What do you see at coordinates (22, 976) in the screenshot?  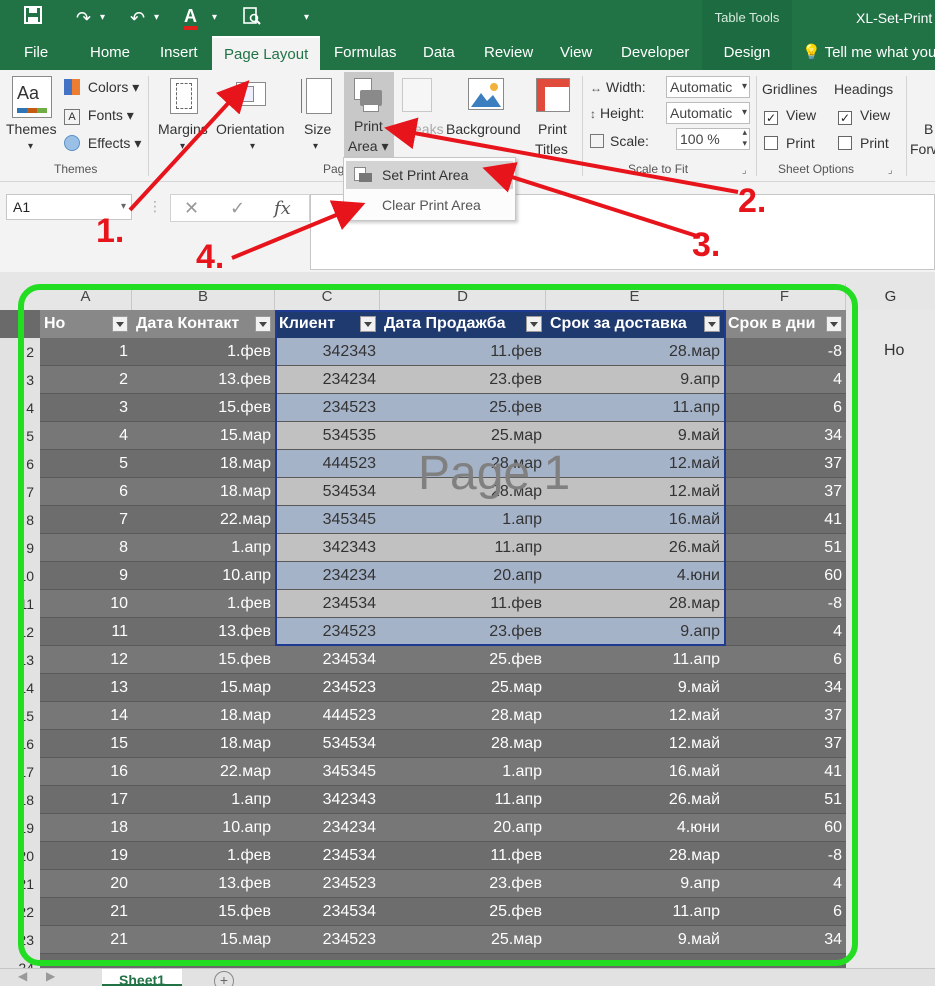 I see `prev-sheet-icon: ◀` at bounding box center [22, 976].